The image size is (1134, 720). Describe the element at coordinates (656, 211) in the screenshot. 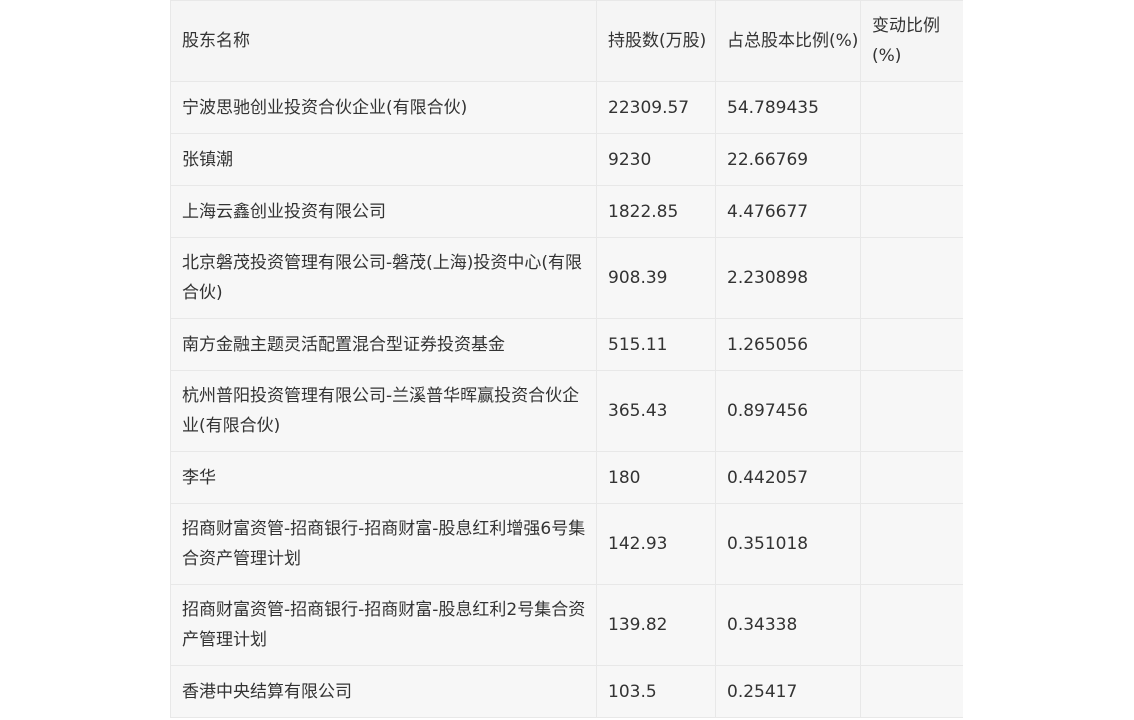

I see `cell-shares: 1822.85` at that location.